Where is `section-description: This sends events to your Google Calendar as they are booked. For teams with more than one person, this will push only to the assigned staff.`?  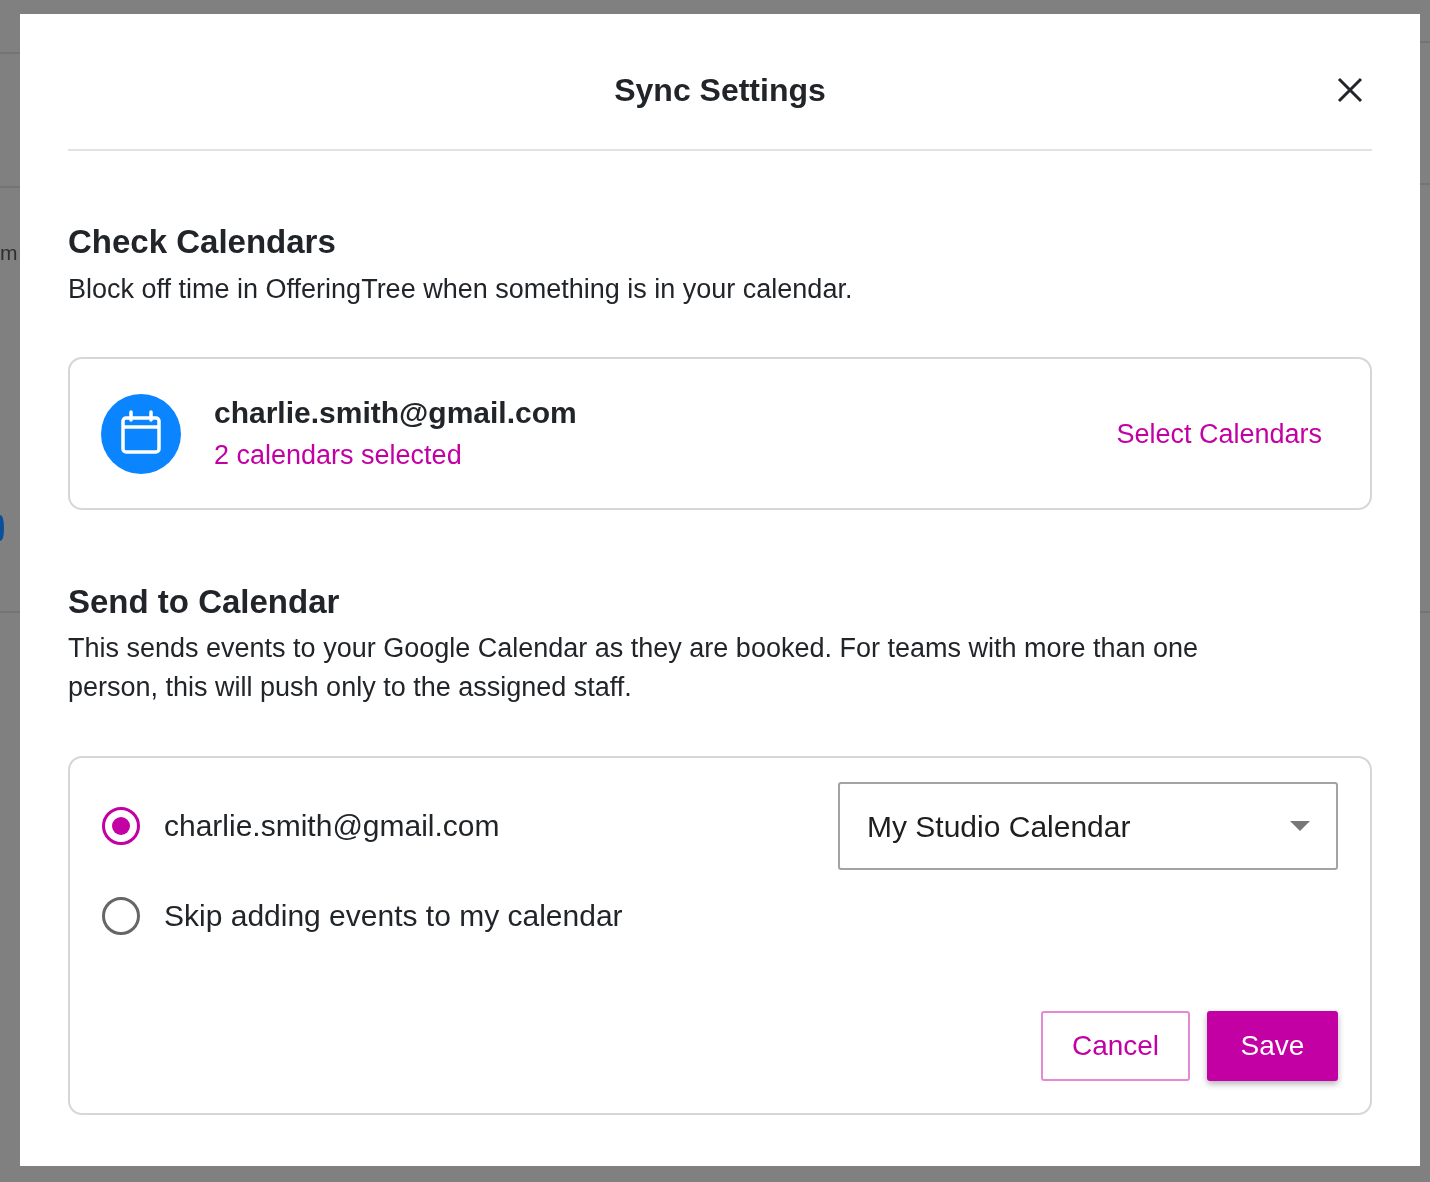
section-description: This sends events to your Google Calendar as they are booked. For teams with more than one person, this will push only to the assigned staff. is located at coordinates (634, 668).